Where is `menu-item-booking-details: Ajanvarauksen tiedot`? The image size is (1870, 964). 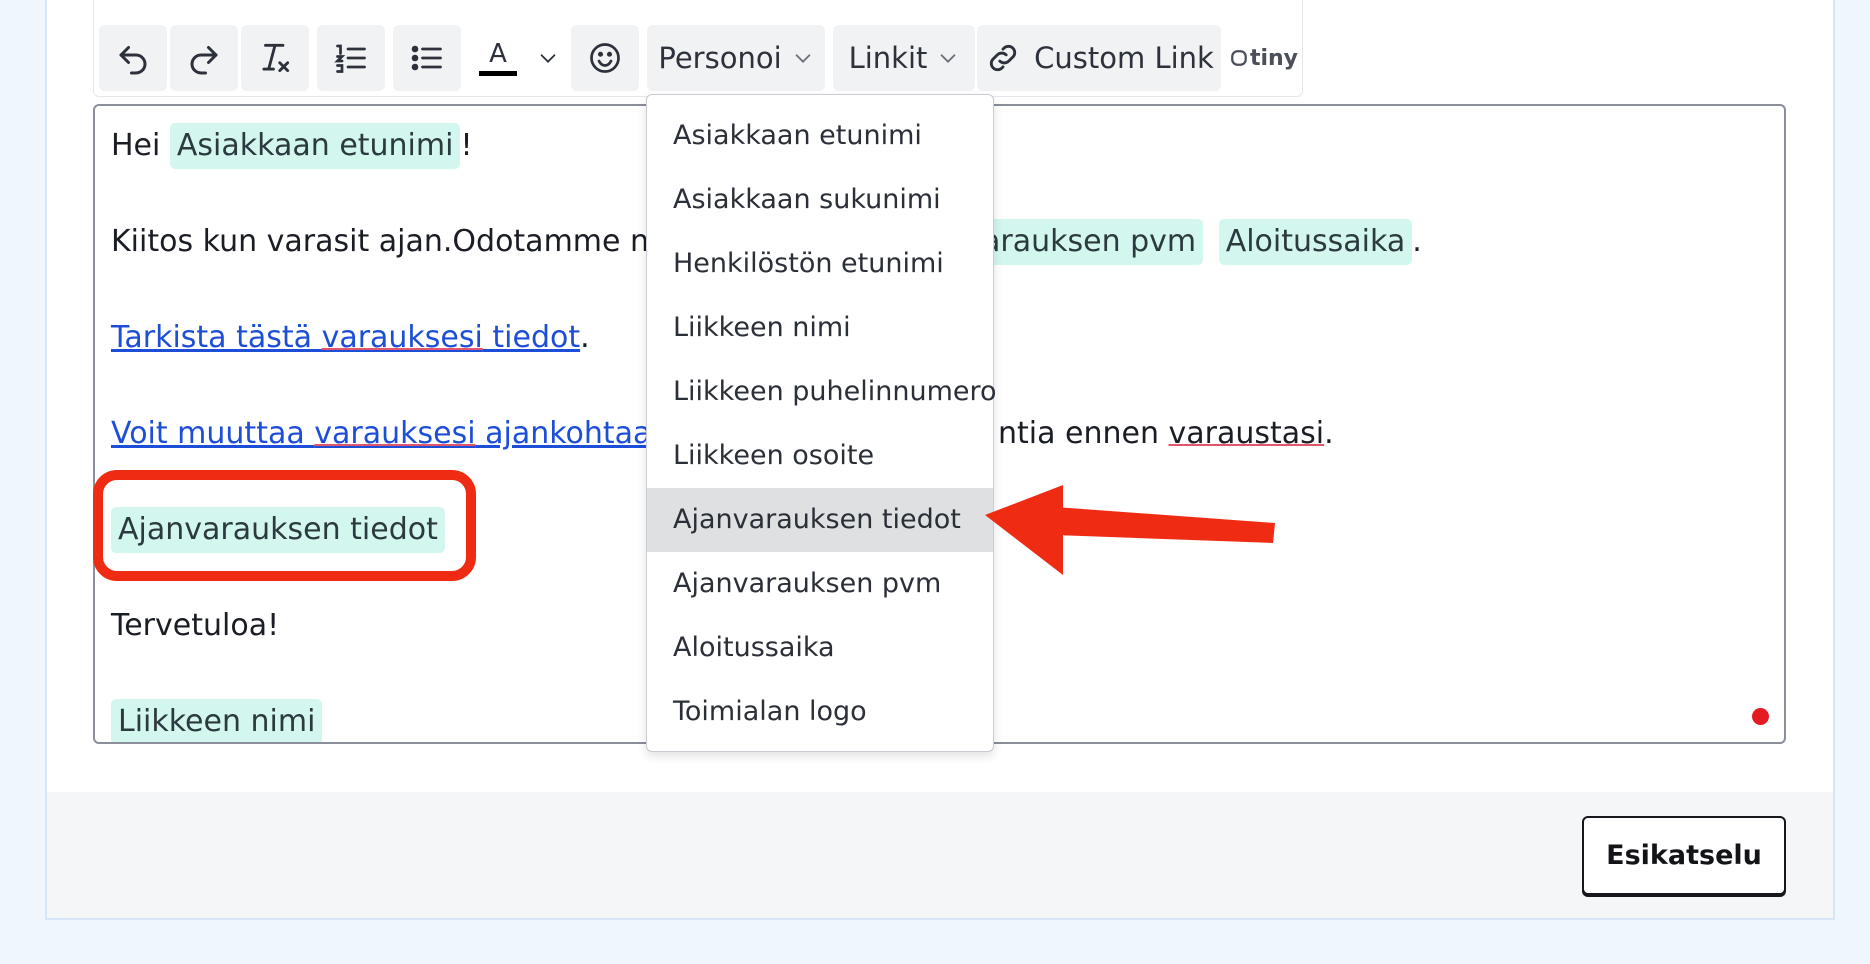 menu-item-booking-details: Ajanvarauksen tiedot is located at coordinates (820, 520).